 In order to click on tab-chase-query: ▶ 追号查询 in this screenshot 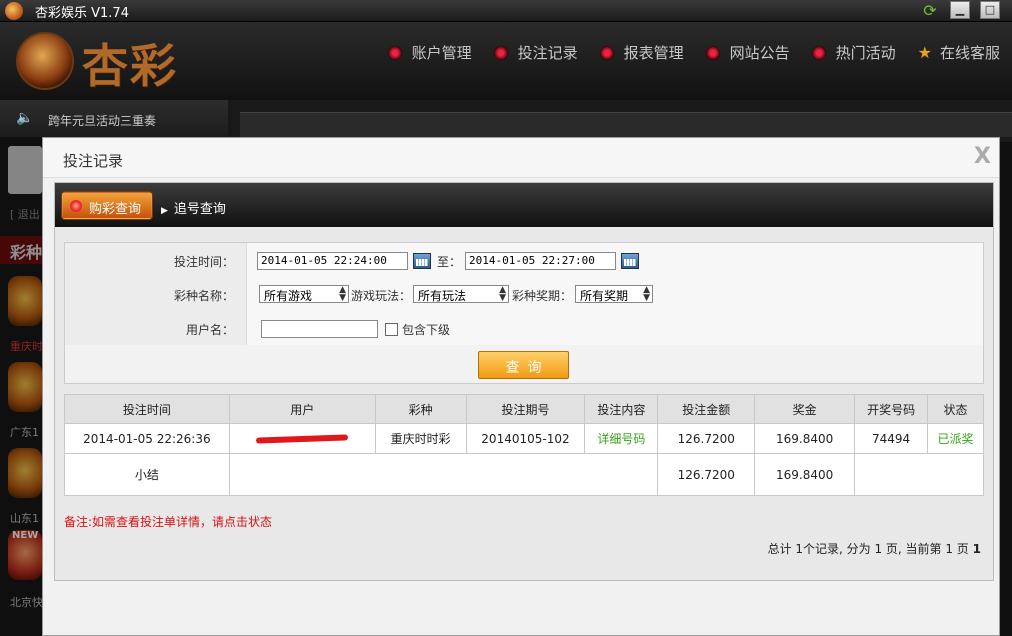, I will do `click(193, 207)`.